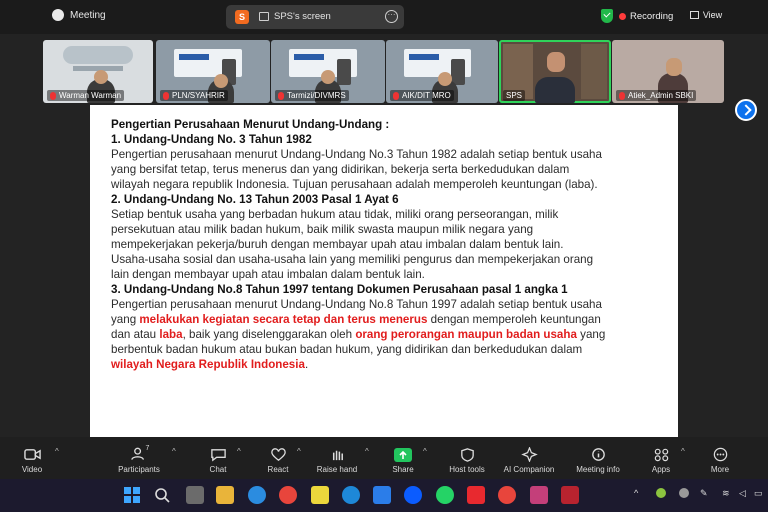 The height and width of the screenshot is (512, 768). Describe the element at coordinates (306, 364) in the screenshot. I see `text-span: .` at that location.